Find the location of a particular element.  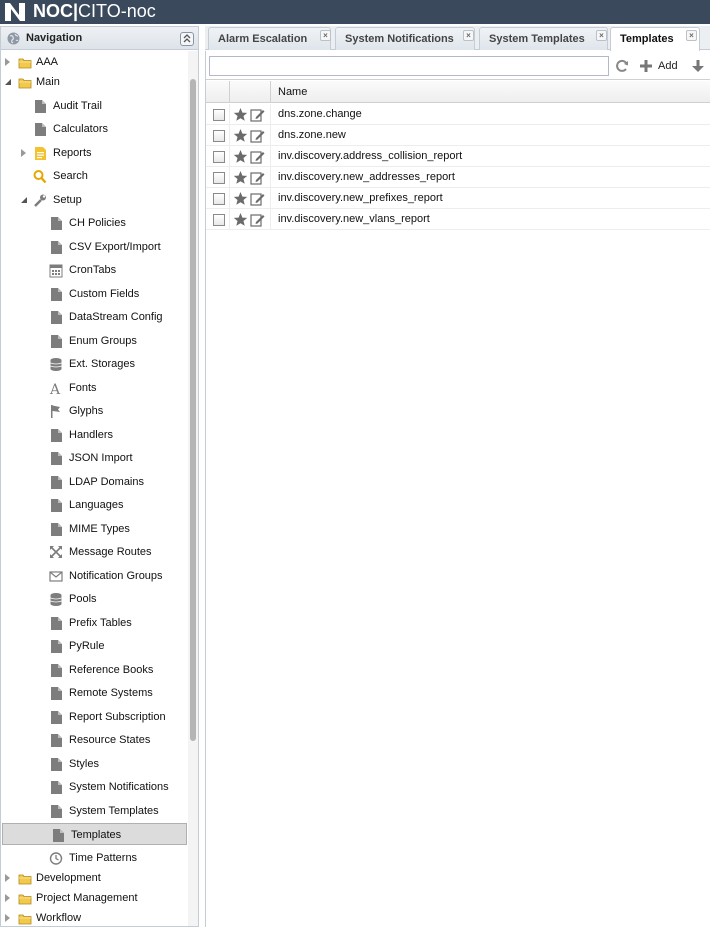

nav-item-system-notifications: System Notifications is located at coordinates (94, 787).